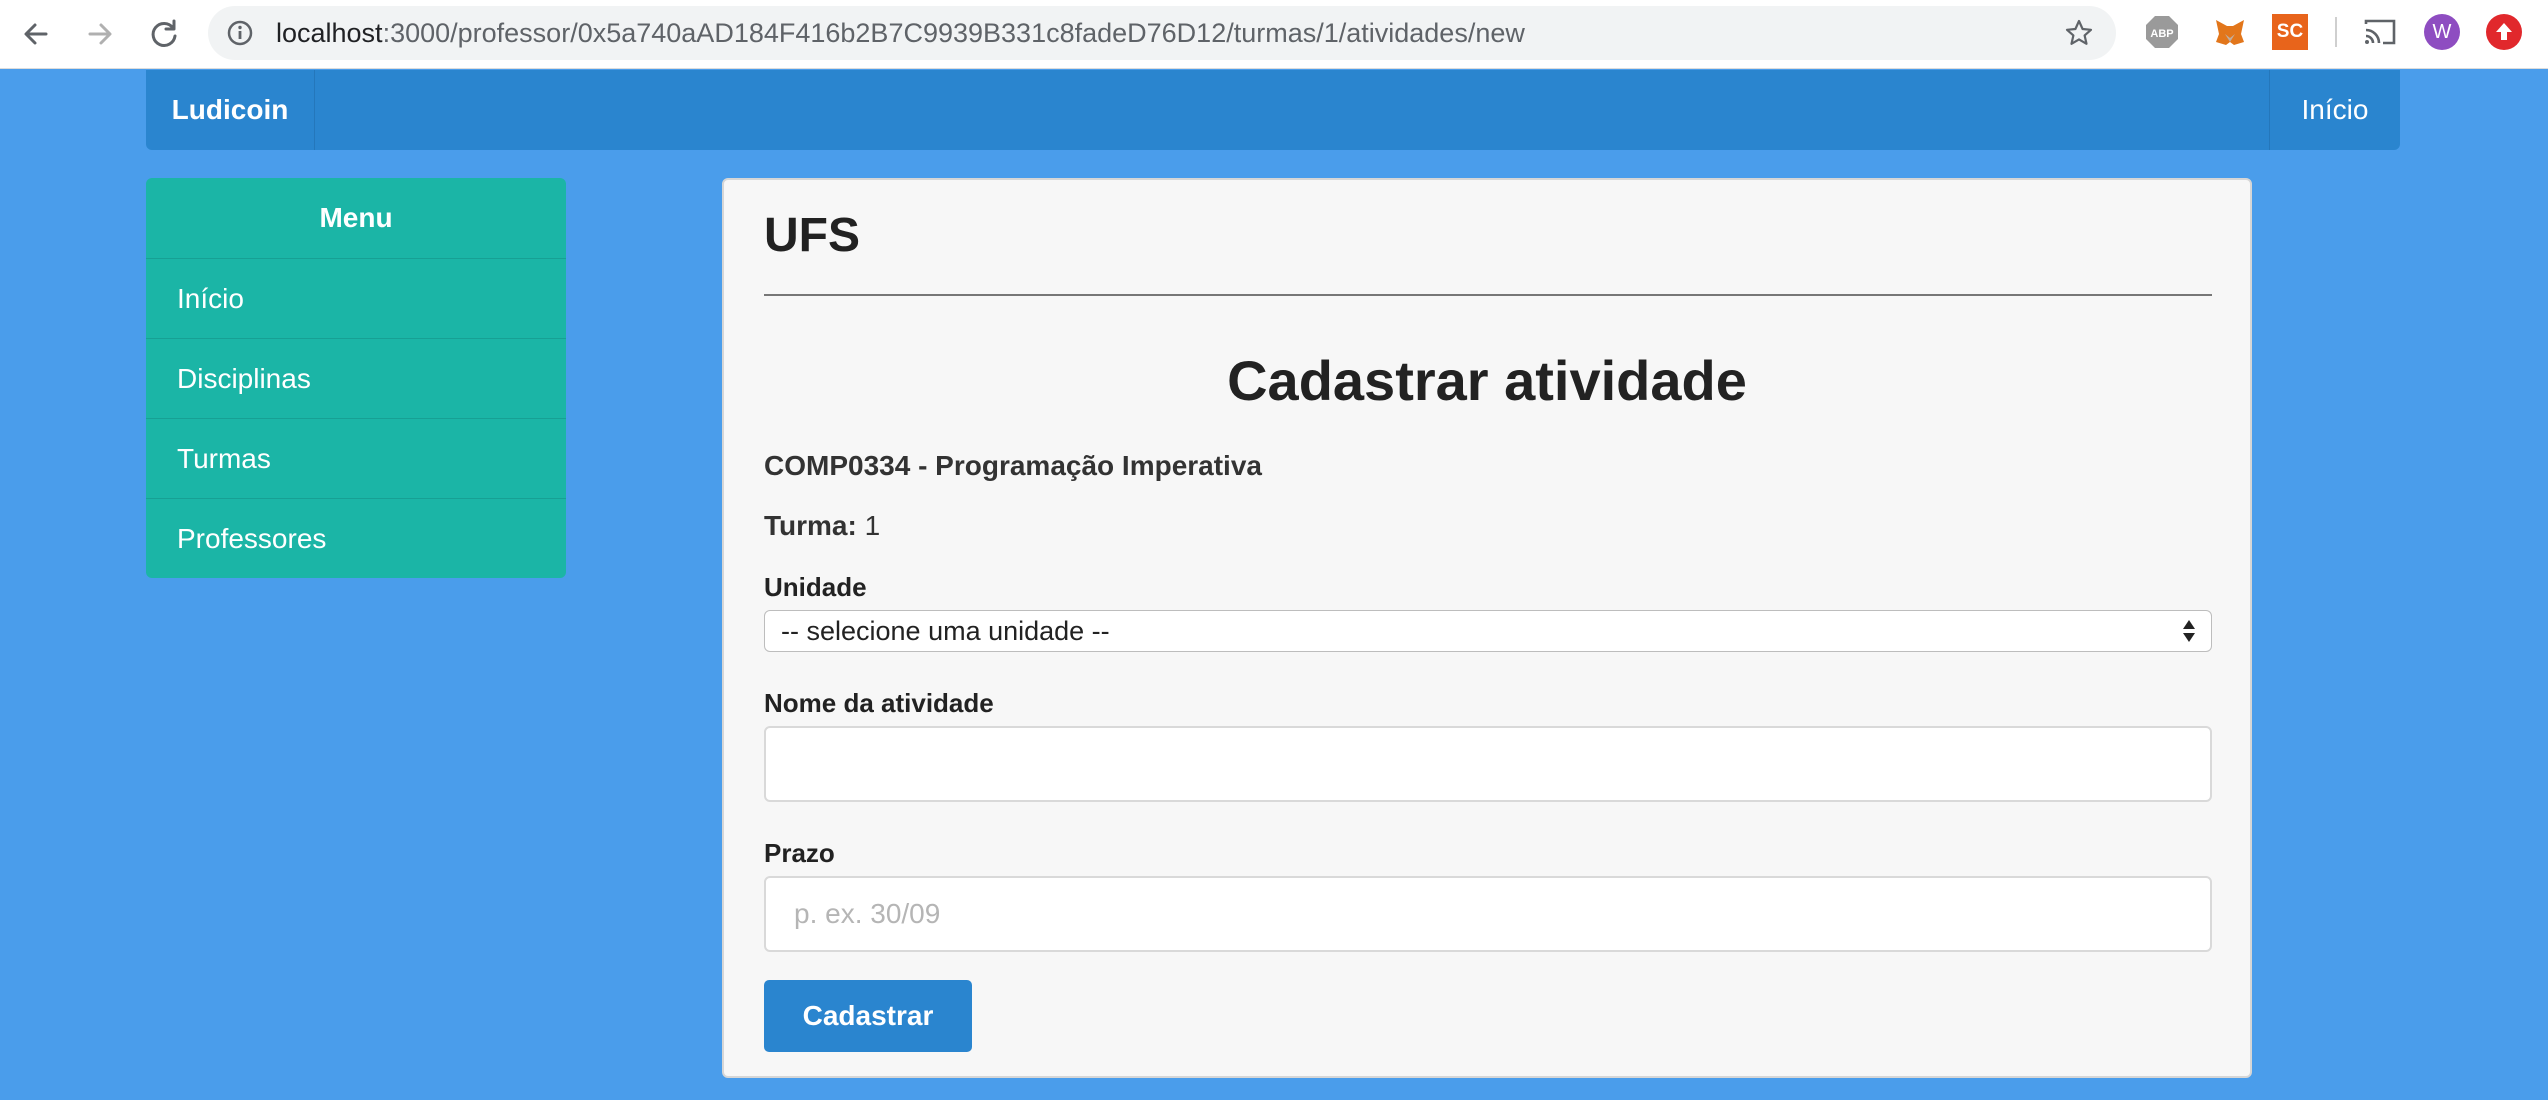  I want to click on back-arrow-icon, so click(36, 34).